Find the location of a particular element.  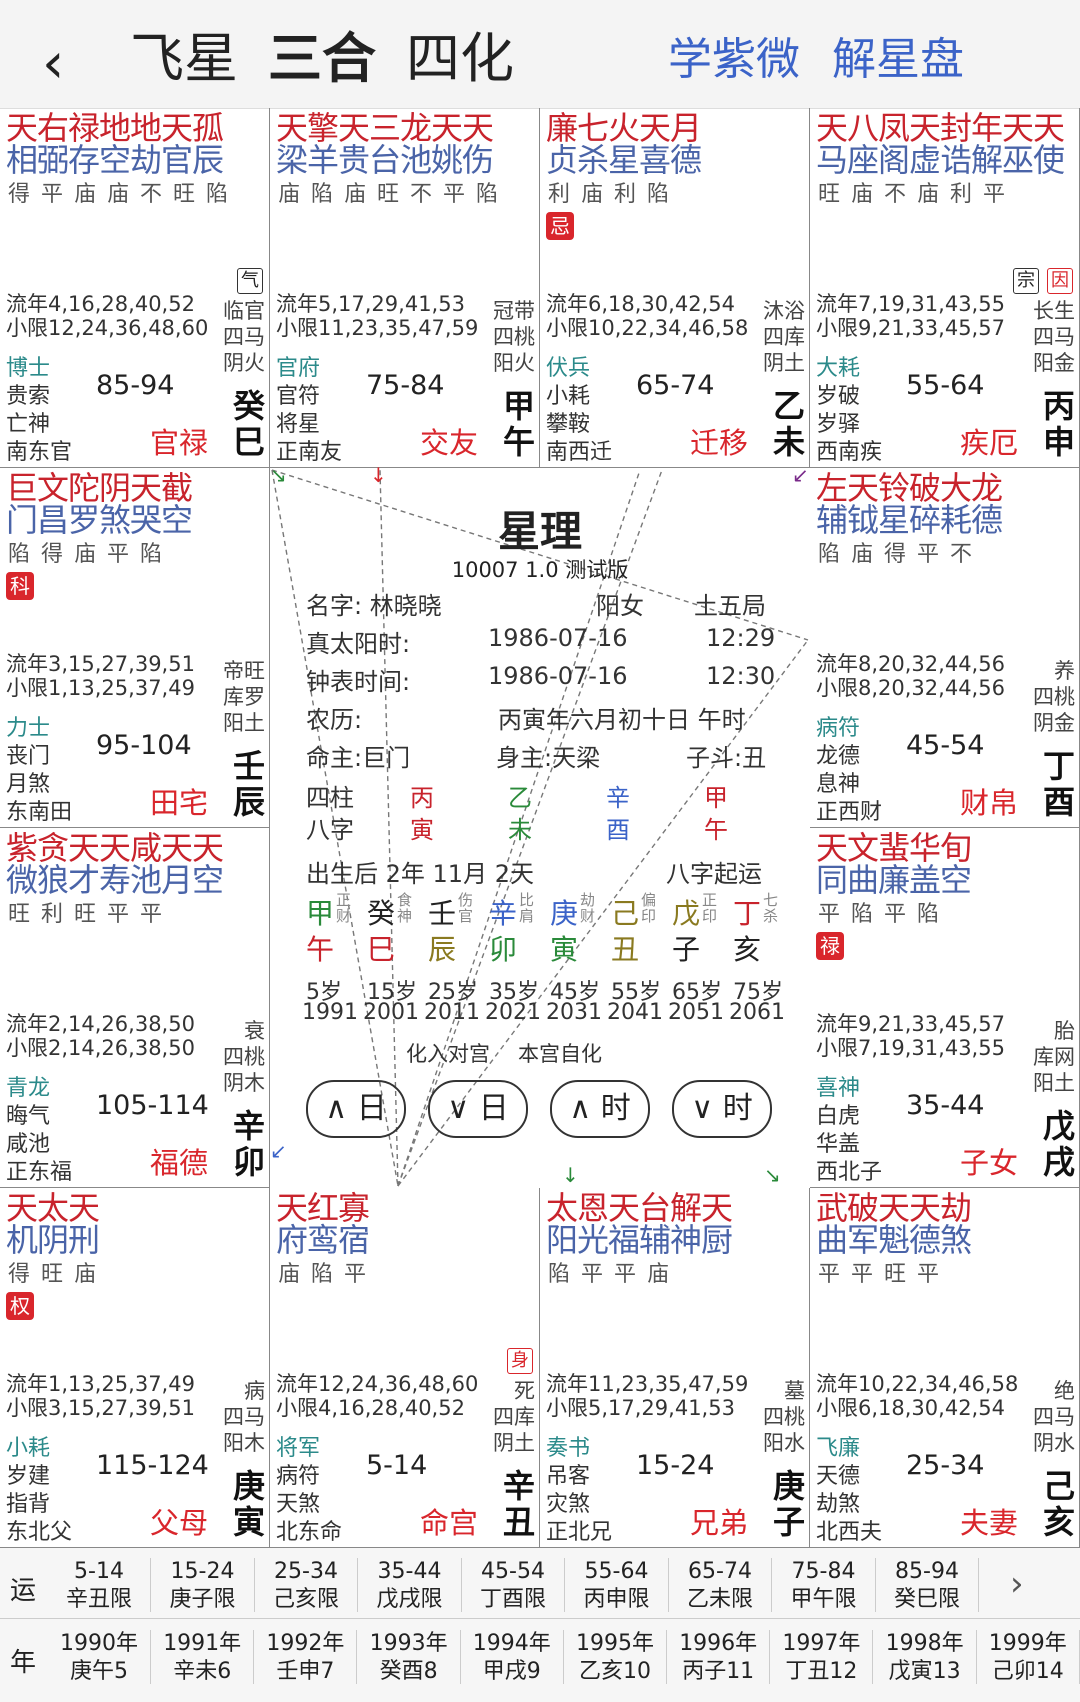

yun-label: 运 is located at coordinates (22, 1591).